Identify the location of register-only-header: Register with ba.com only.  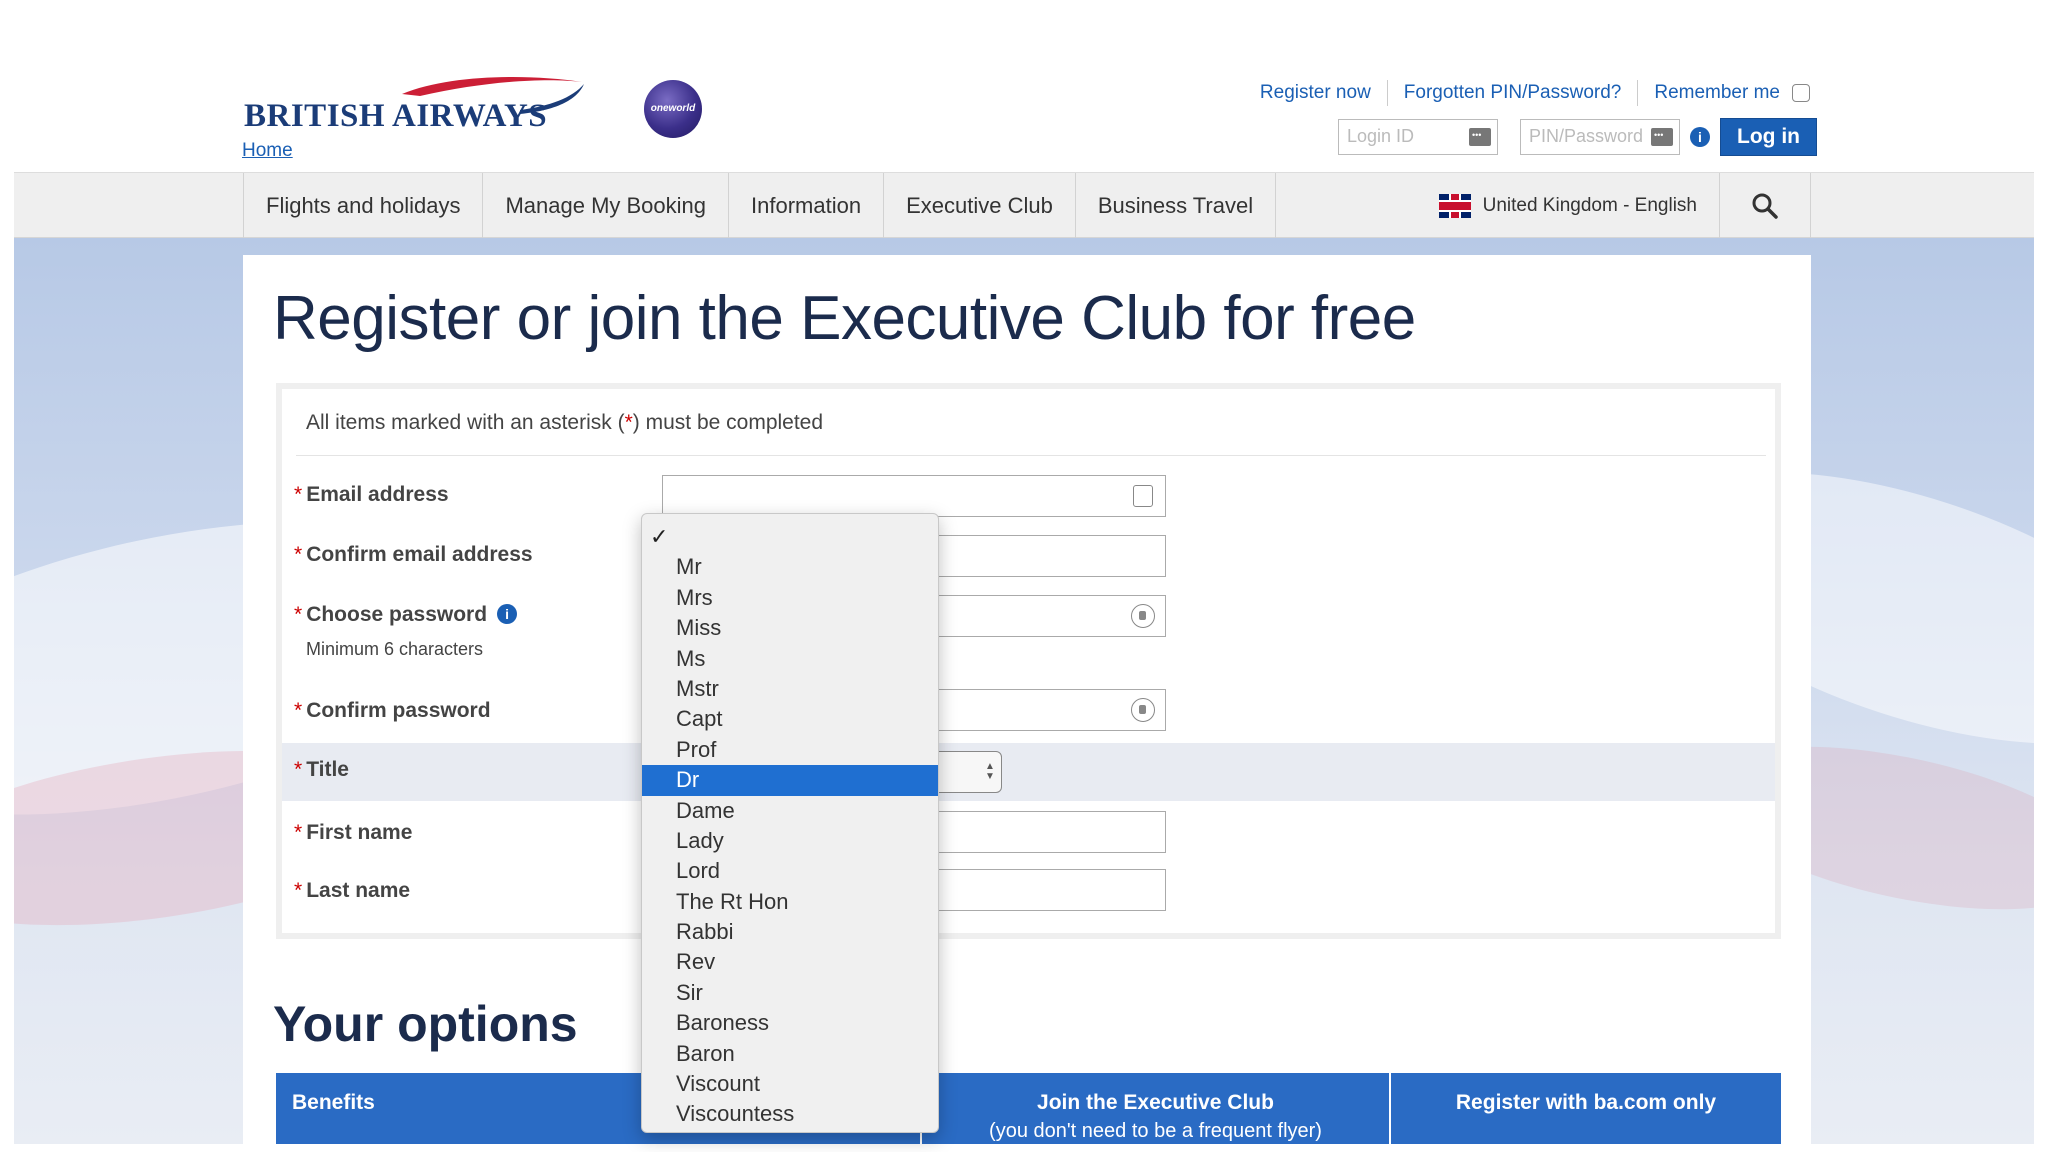
(1586, 1102).